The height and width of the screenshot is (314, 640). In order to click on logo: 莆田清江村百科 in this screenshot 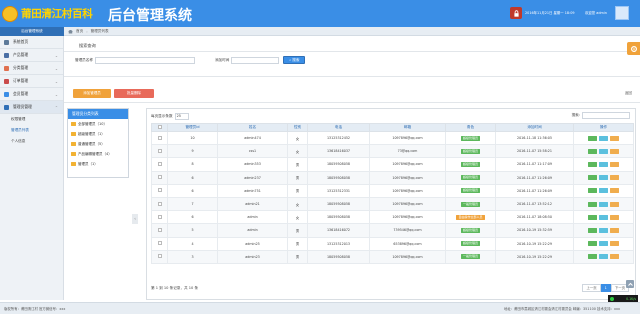, I will do `click(52, 13)`.